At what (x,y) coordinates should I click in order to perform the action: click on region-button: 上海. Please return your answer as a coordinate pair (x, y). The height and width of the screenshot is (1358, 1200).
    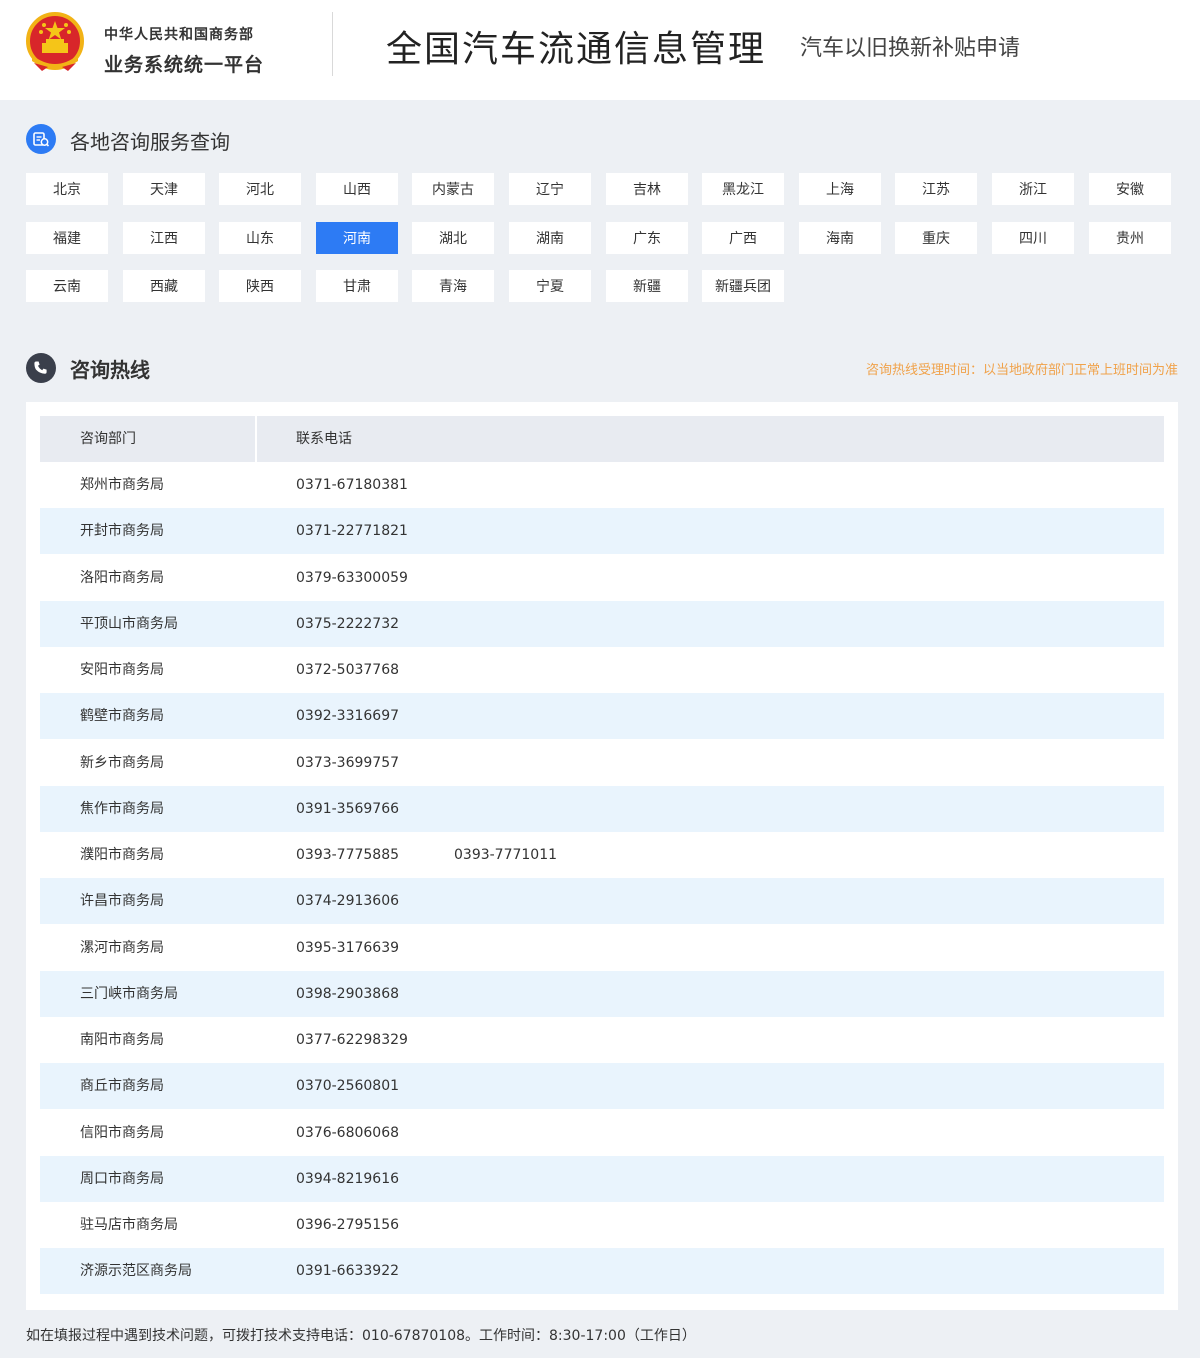
    Looking at the image, I should click on (840, 189).